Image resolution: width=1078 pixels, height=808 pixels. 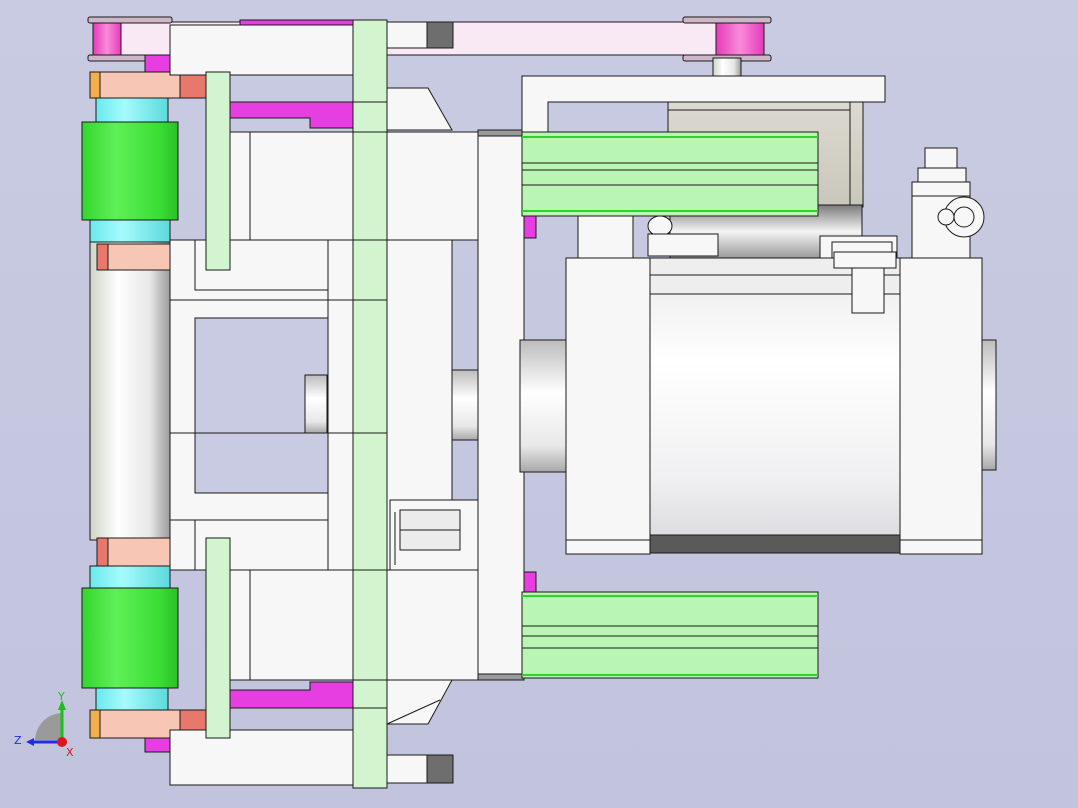 What do you see at coordinates (670, 174) in the screenshot?
I see `upper-cylinder` at bounding box center [670, 174].